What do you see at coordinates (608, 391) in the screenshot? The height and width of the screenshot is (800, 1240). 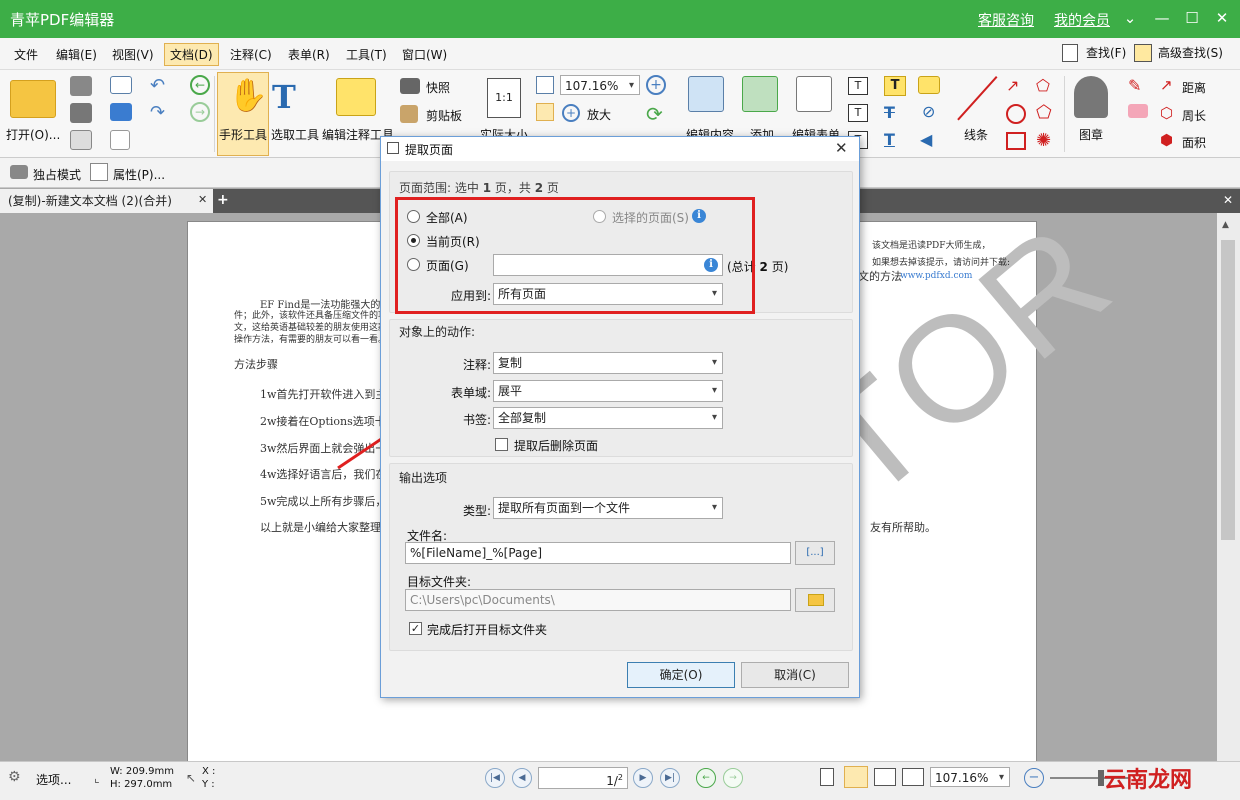 I see `form-select: 展平` at bounding box center [608, 391].